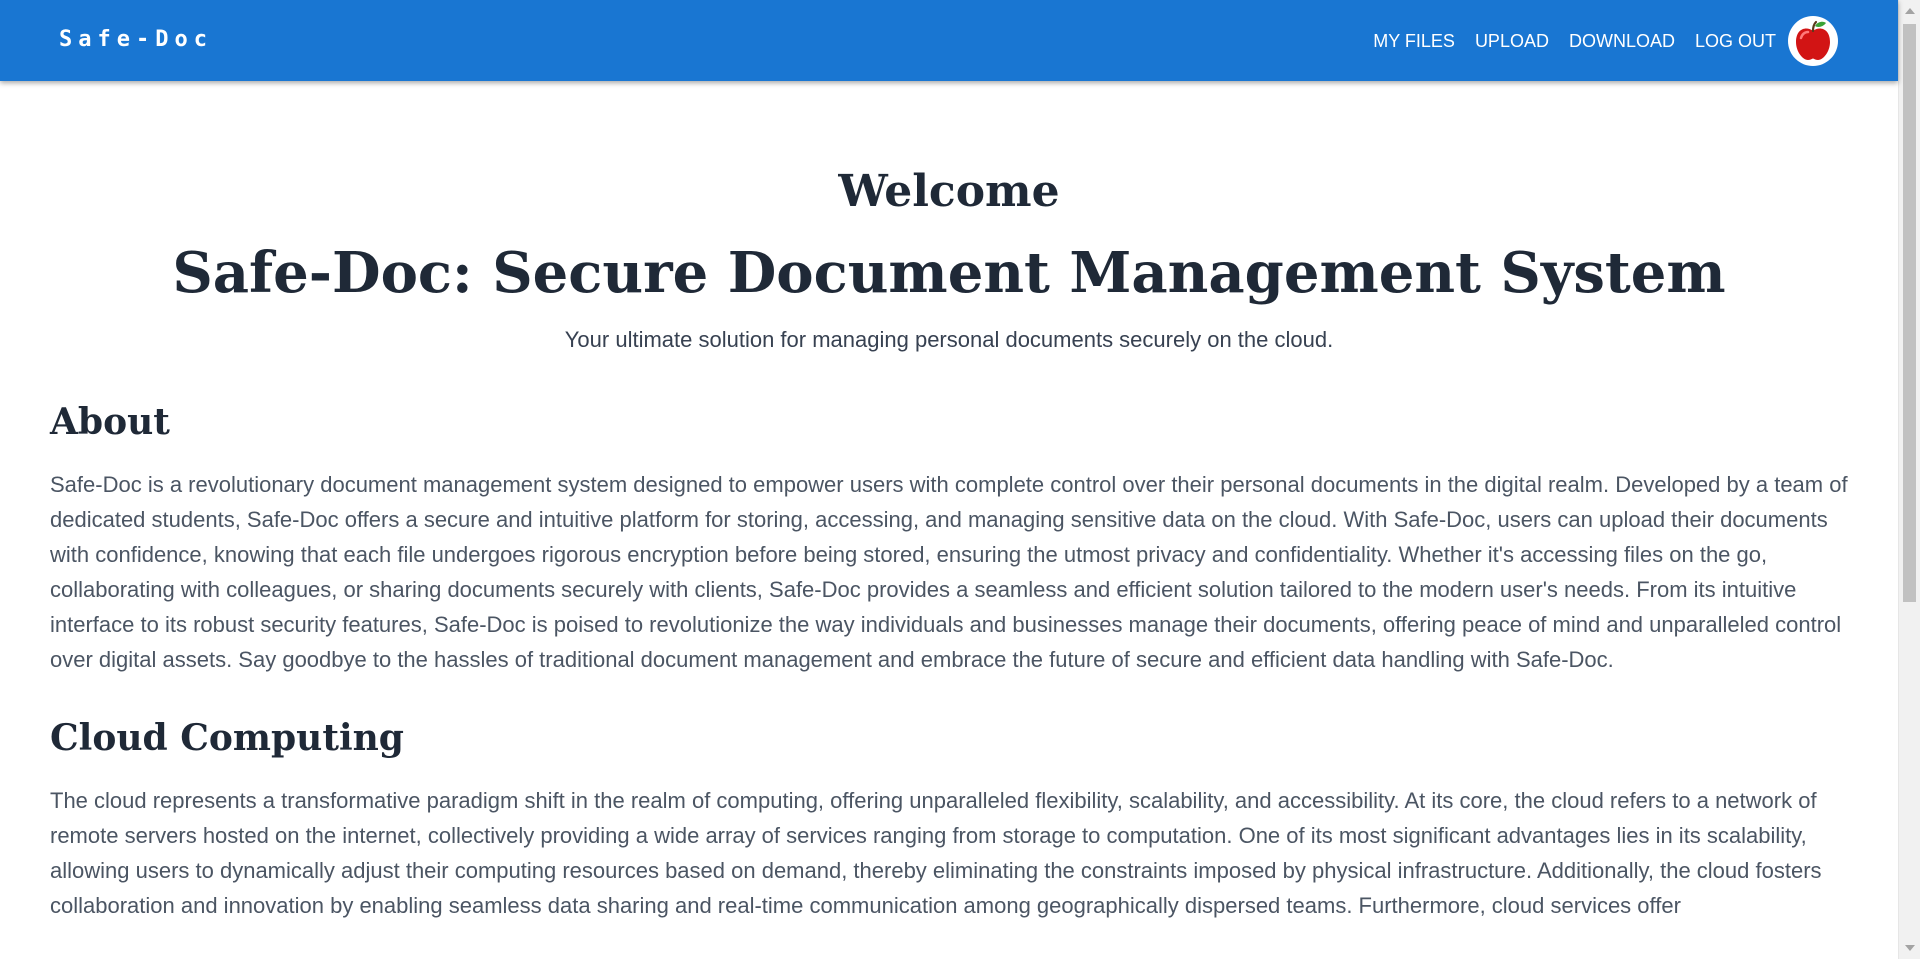 This screenshot has width=1920, height=959. Describe the element at coordinates (1414, 41) in the screenshot. I see `nav-my-files-link: MY FILES` at that location.